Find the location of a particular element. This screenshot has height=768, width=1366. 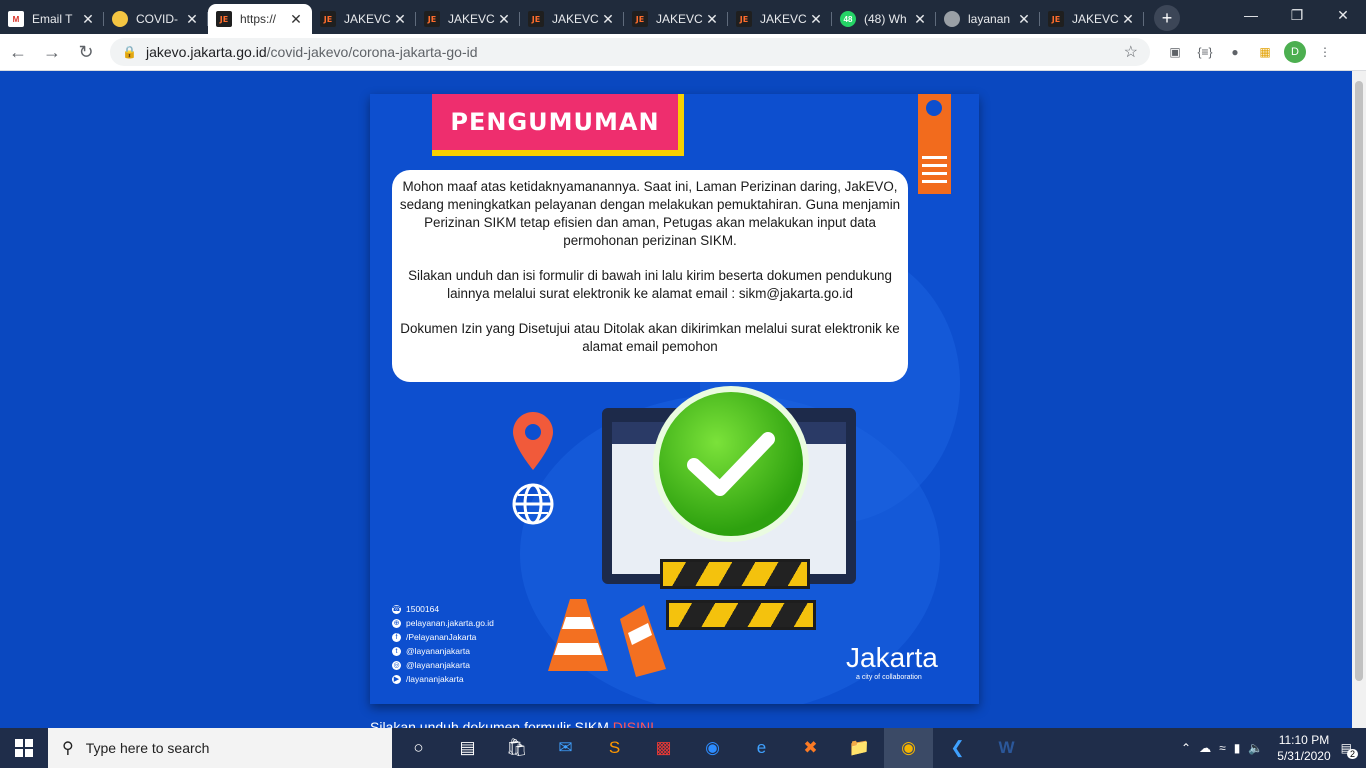

search-placeholder: Type here to search is located at coordinates (147, 748).